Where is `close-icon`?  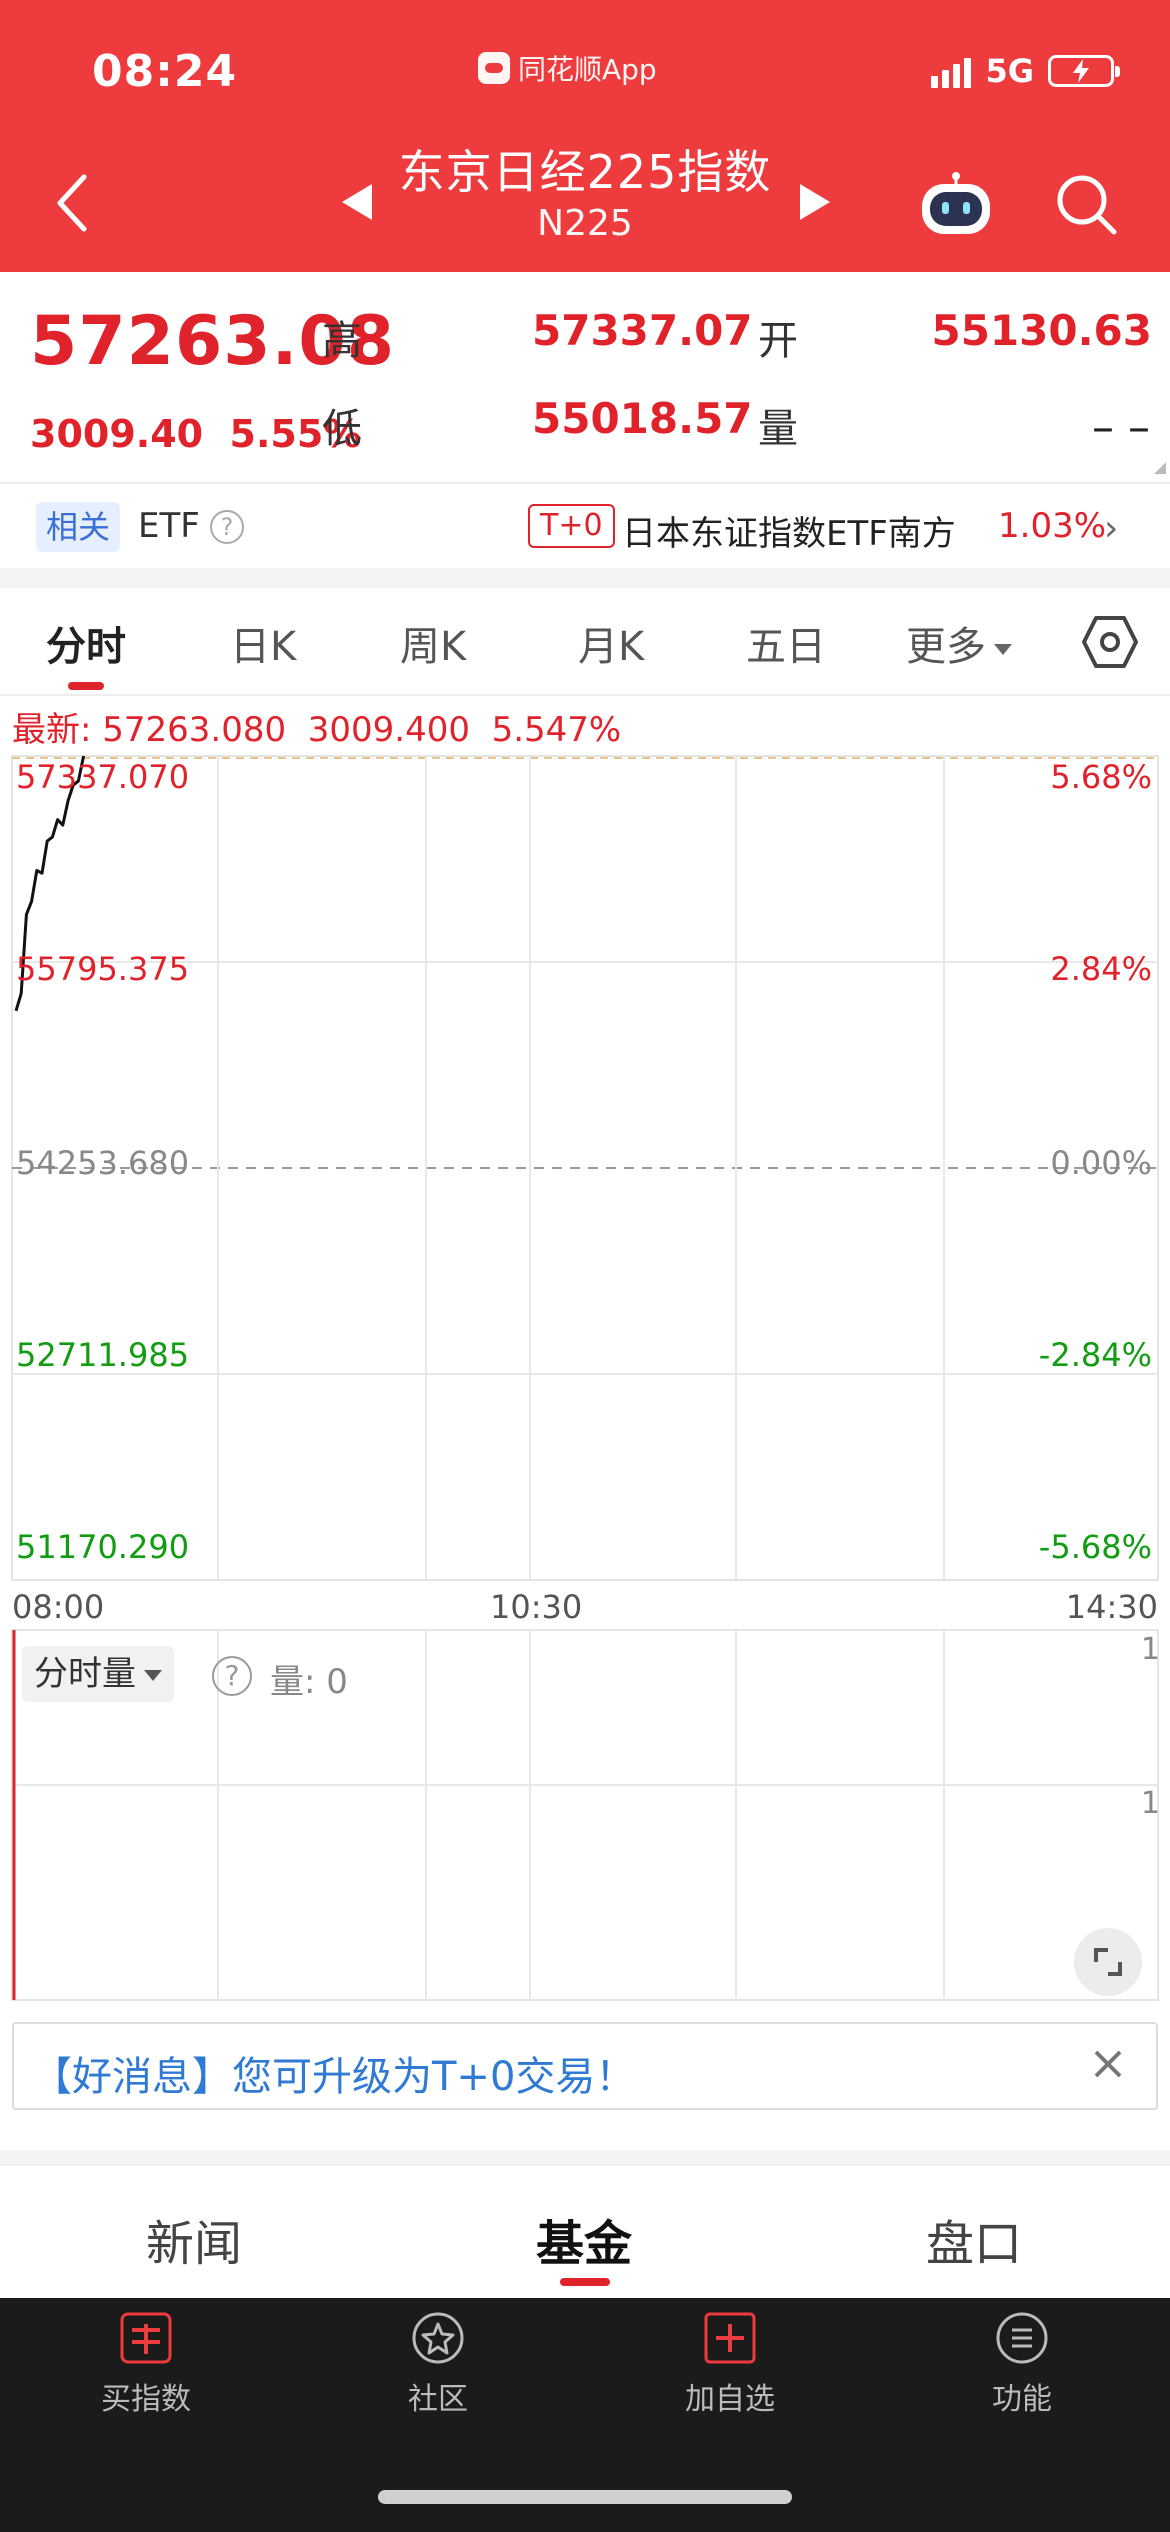 close-icon is located at coordinates (1108, 2064).